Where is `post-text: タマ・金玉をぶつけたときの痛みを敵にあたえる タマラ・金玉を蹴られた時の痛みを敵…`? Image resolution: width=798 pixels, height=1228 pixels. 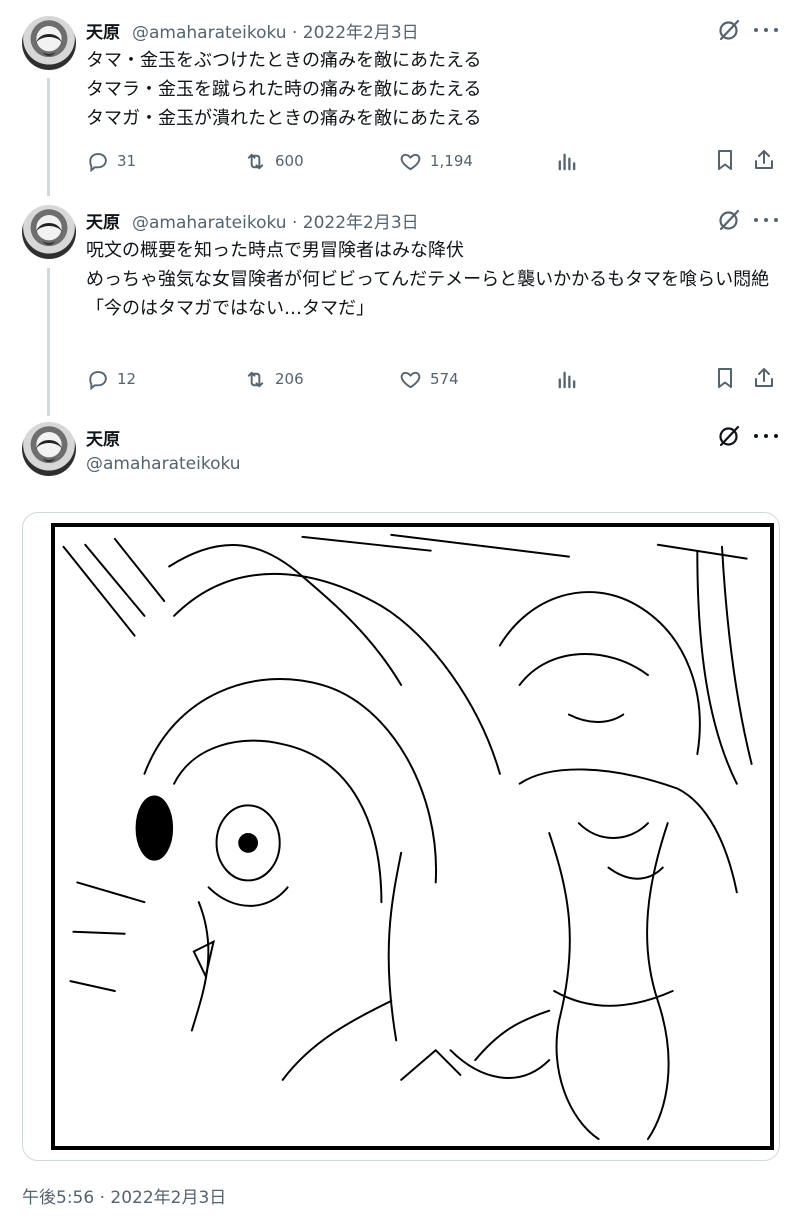
post-text: タマ・金玉をぶつけたときの痛みを敵にあたえる タマラ・金玉を蹴られた時の痛みを敵… is located at coordinates (431, 89).